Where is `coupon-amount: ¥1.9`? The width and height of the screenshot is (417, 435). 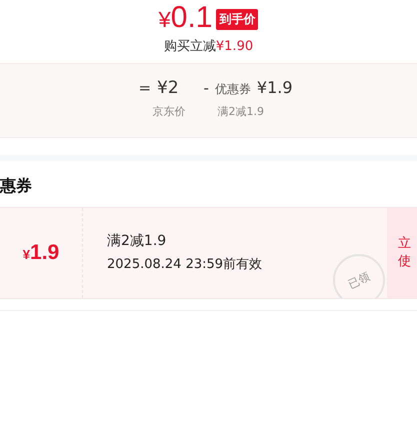 coupon-amount: ¥1.9 is located at coordinates (41, 253).